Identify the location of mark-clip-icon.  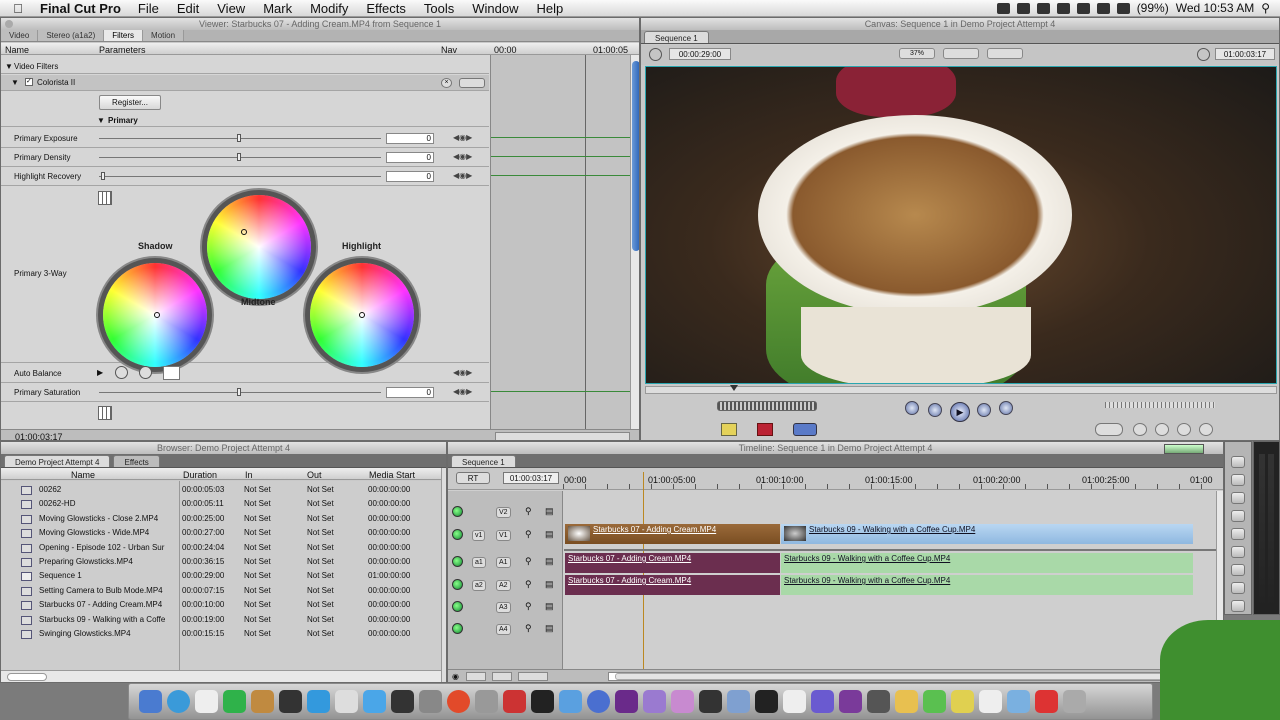
(1109, 429).